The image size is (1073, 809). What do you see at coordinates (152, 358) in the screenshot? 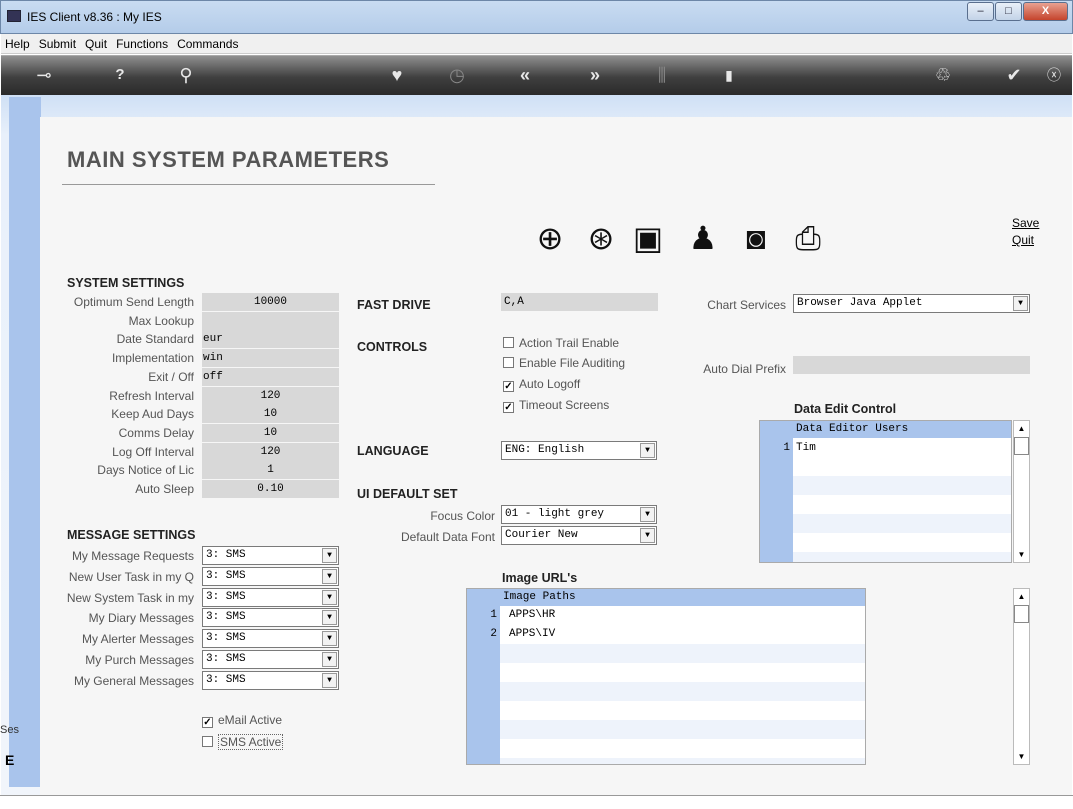
I see `system-setting-label: Implementation` at bounding box center [152, 358].